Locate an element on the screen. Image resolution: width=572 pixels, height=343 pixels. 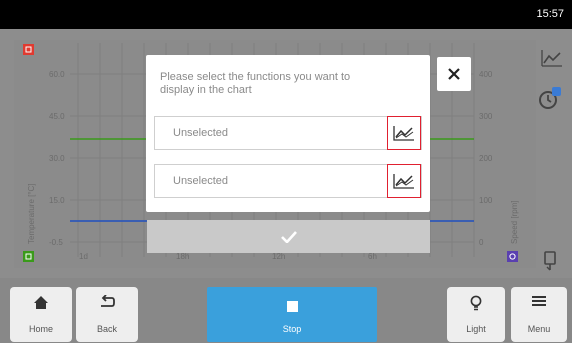
x-tick-label: 6h is located at coordinates (372, 256).